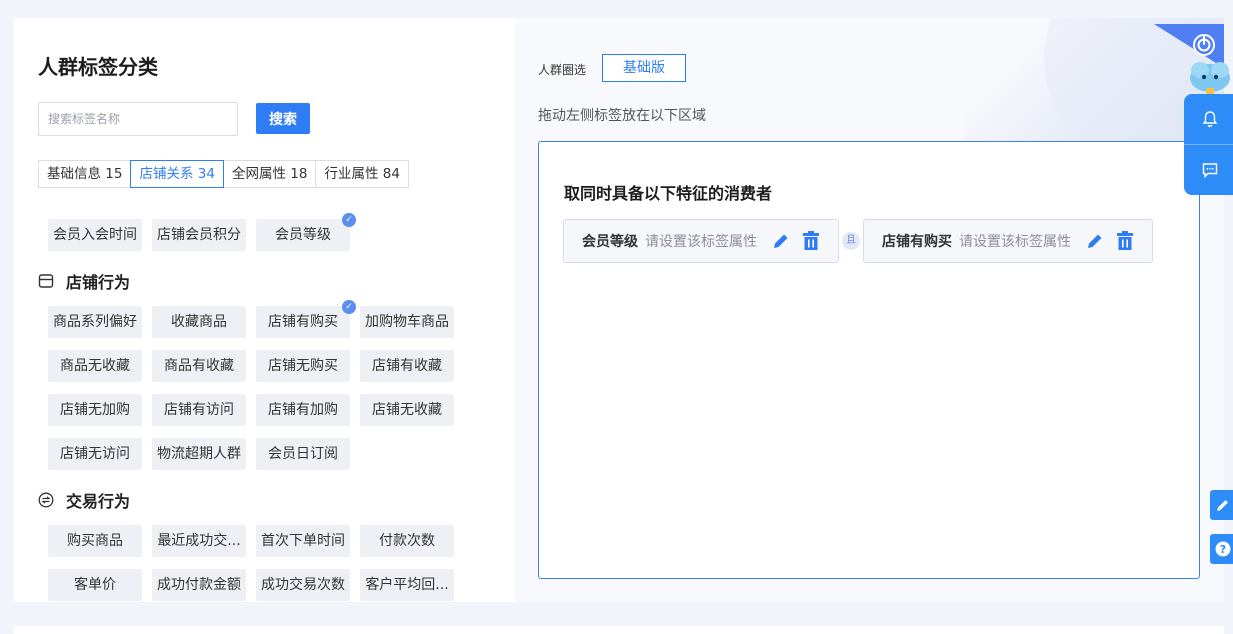  Describe the element at coordinates (562, 70) in the screenshot. I see `mode-label: 人群圈选` at that location.